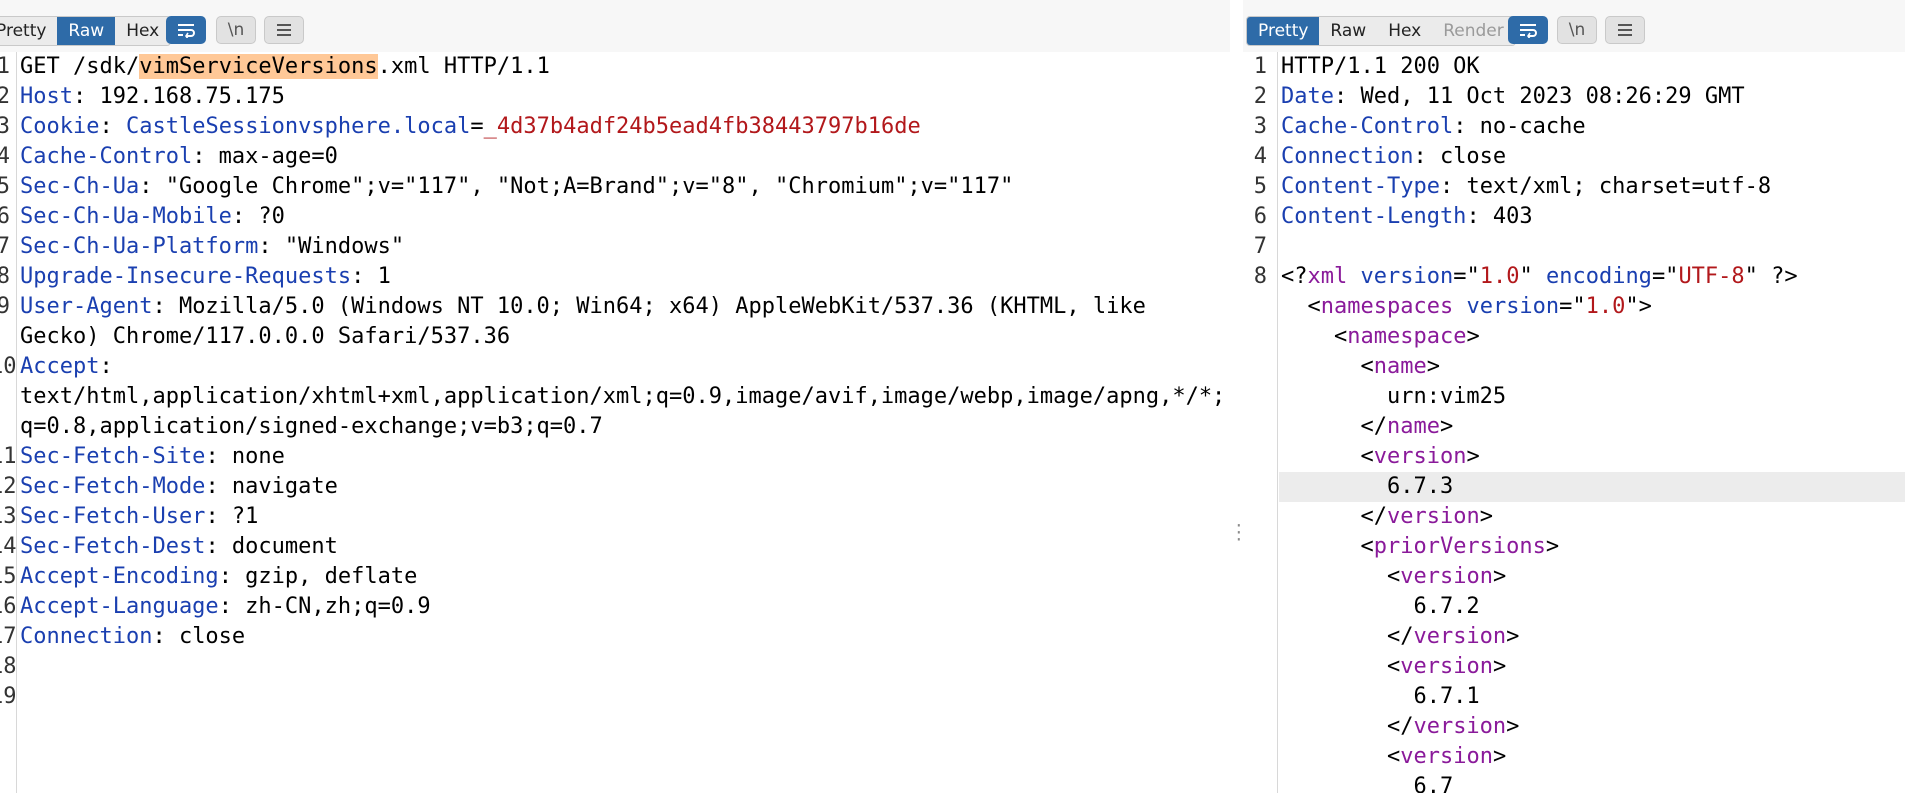 The image size is (1905, 793). What do you see at coordinates (29, 31) in the screenshot?
I see `request-tab-pretty: Pretty` at bounding box center [29, 31].